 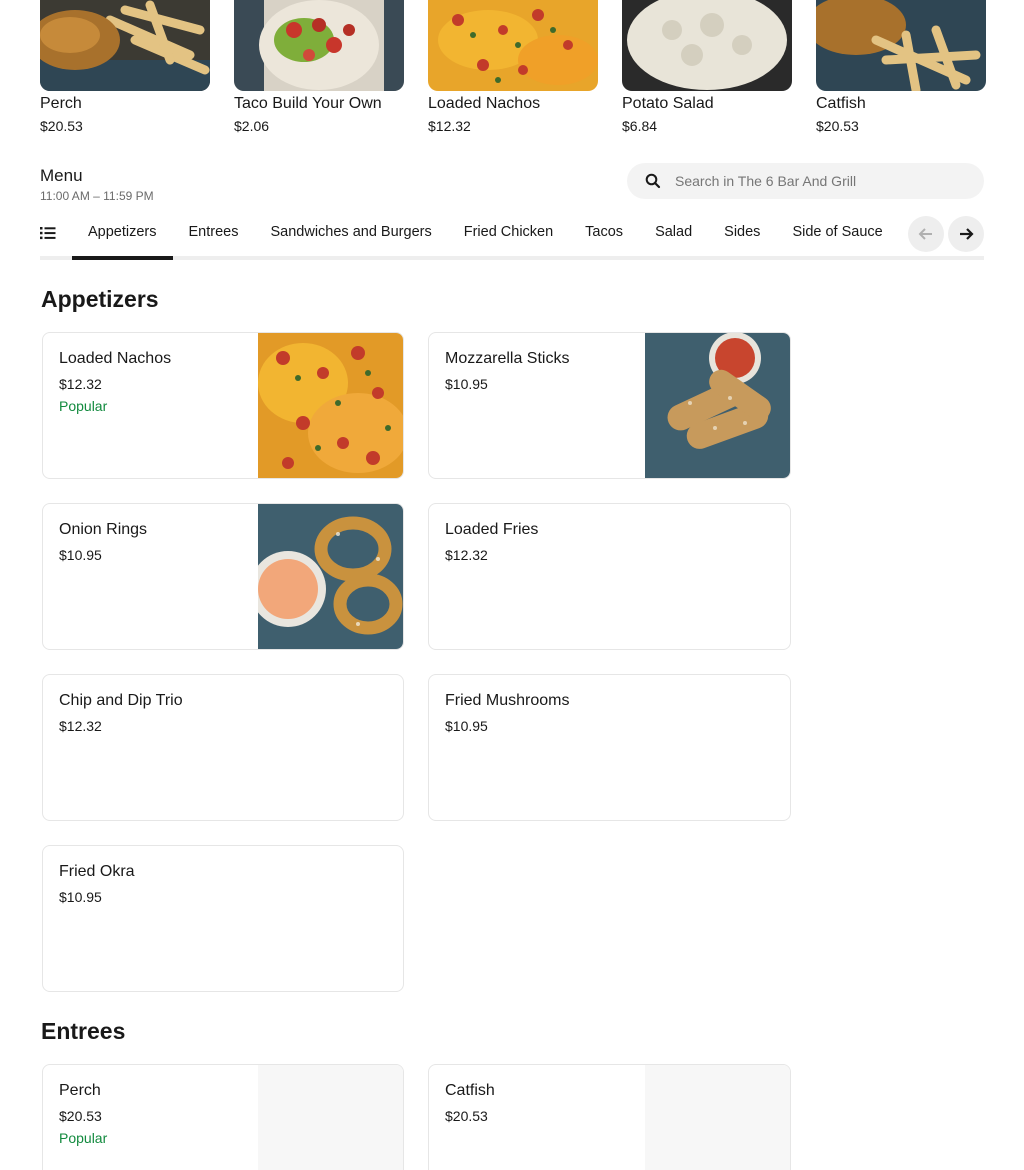 What do you see at coordinates (308, 103) in the screenshot?
I see `featured-name: Taco Build Your Own` at bounding box center [308, 103].